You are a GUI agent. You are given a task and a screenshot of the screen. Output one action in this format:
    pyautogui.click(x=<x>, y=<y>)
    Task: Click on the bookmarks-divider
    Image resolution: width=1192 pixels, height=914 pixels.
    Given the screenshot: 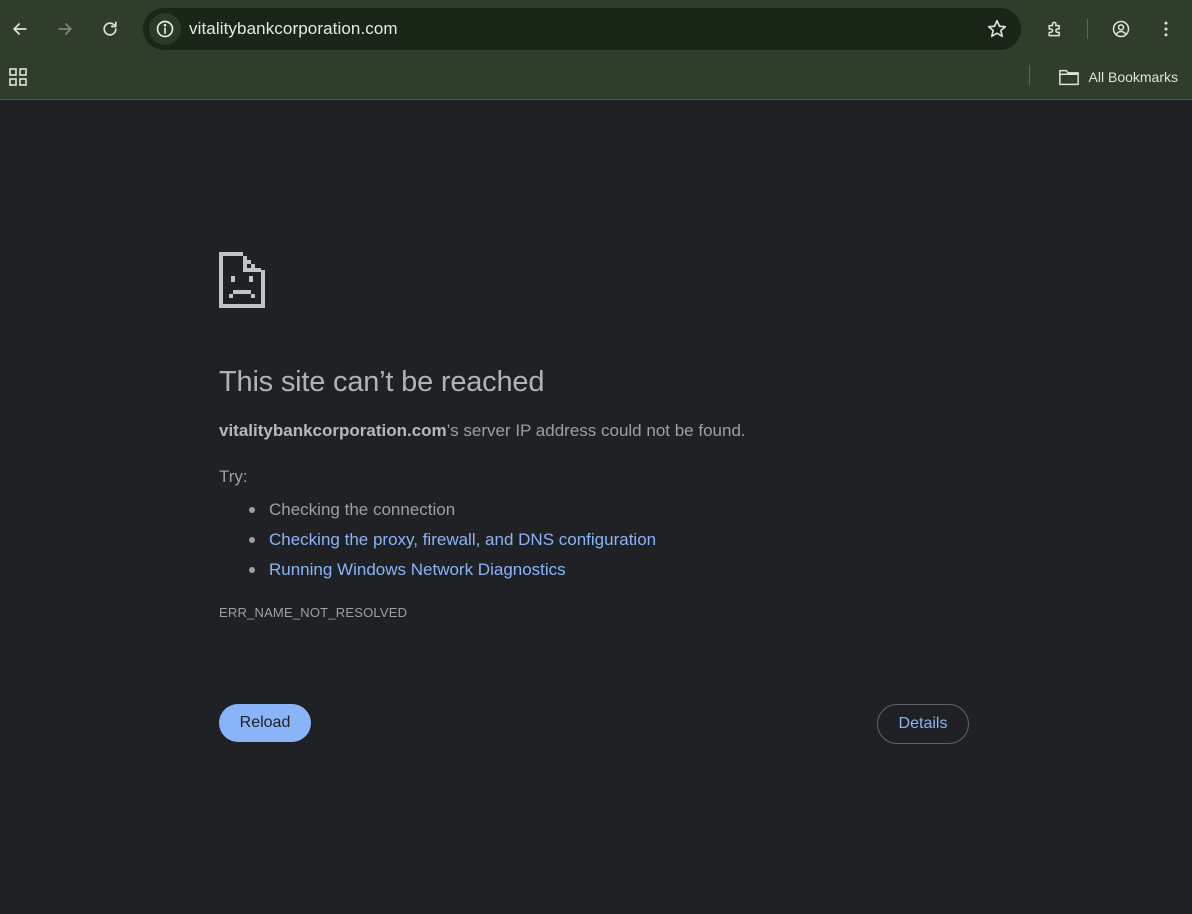 What is the action you would take?
    pyautogui.click(x=1029, y=75)
    